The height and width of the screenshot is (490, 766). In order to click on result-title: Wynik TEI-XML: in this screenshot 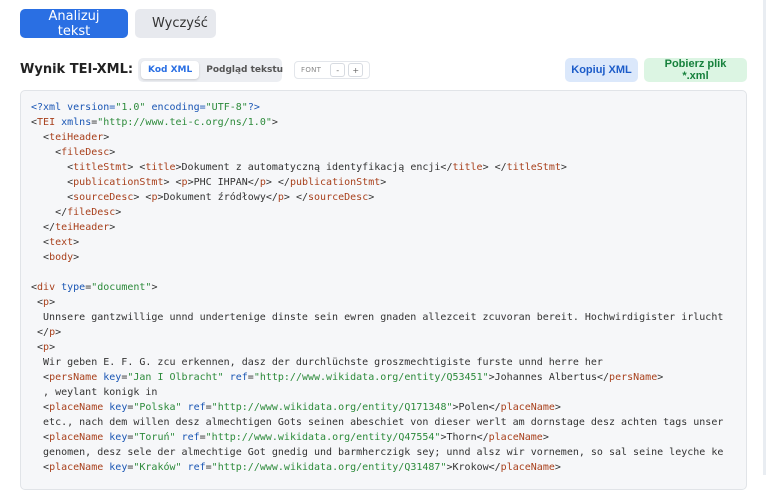, I will do `click(77, 69)`.